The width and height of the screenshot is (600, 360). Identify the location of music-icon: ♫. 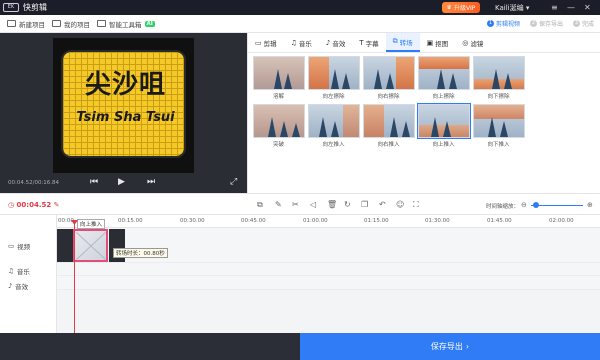
(293, 42).